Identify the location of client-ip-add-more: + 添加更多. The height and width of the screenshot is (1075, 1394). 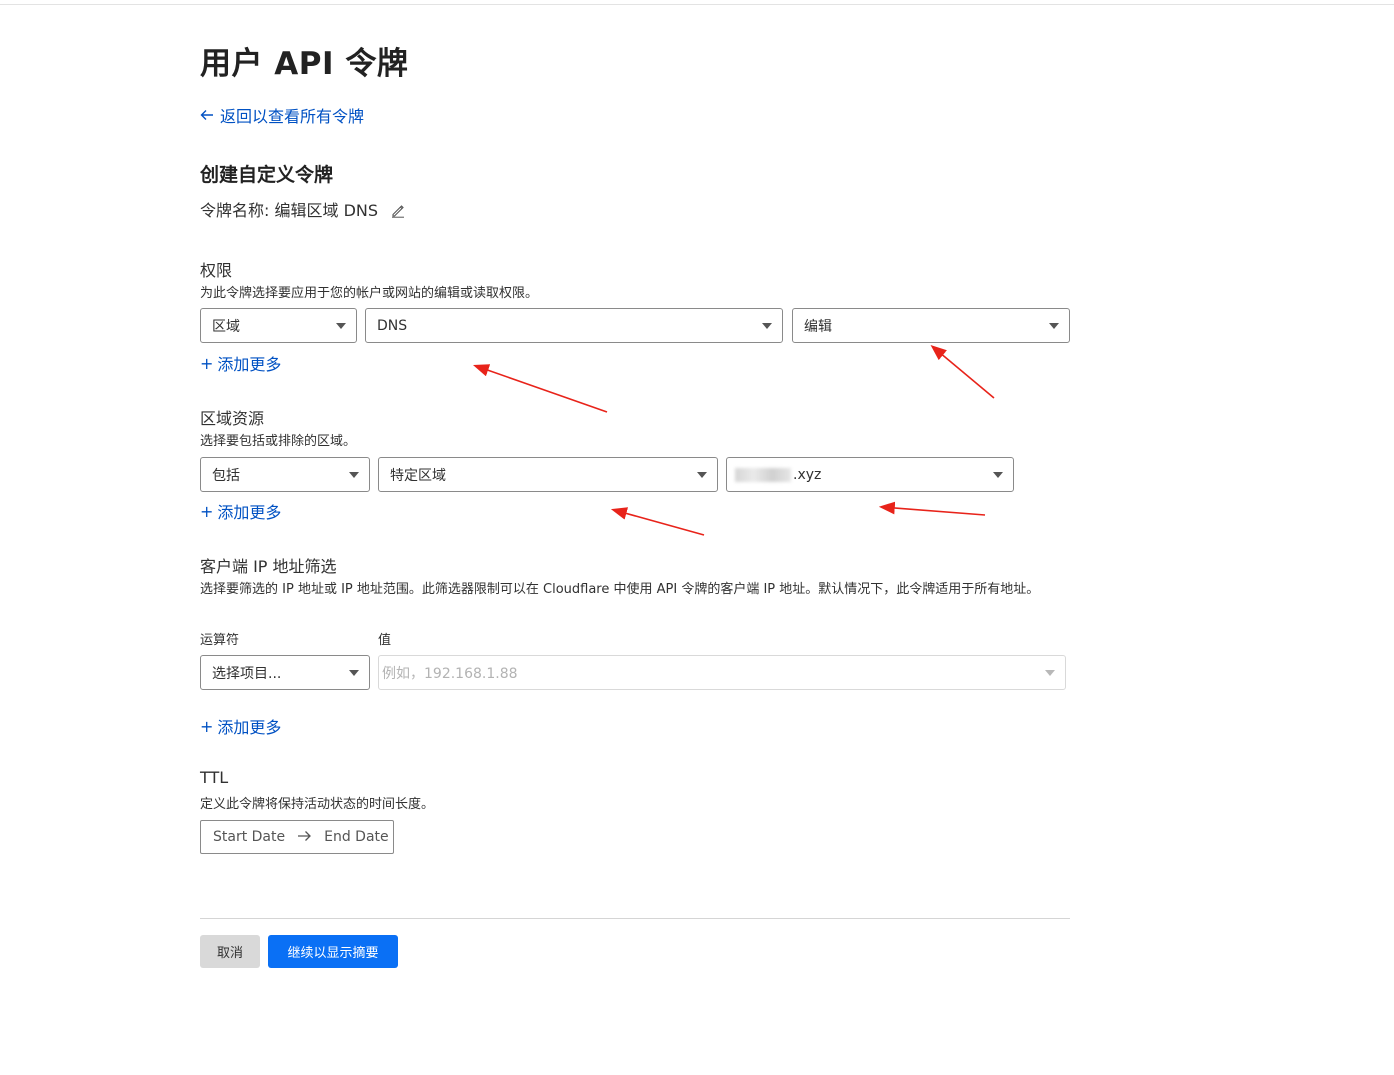
(240, 726).